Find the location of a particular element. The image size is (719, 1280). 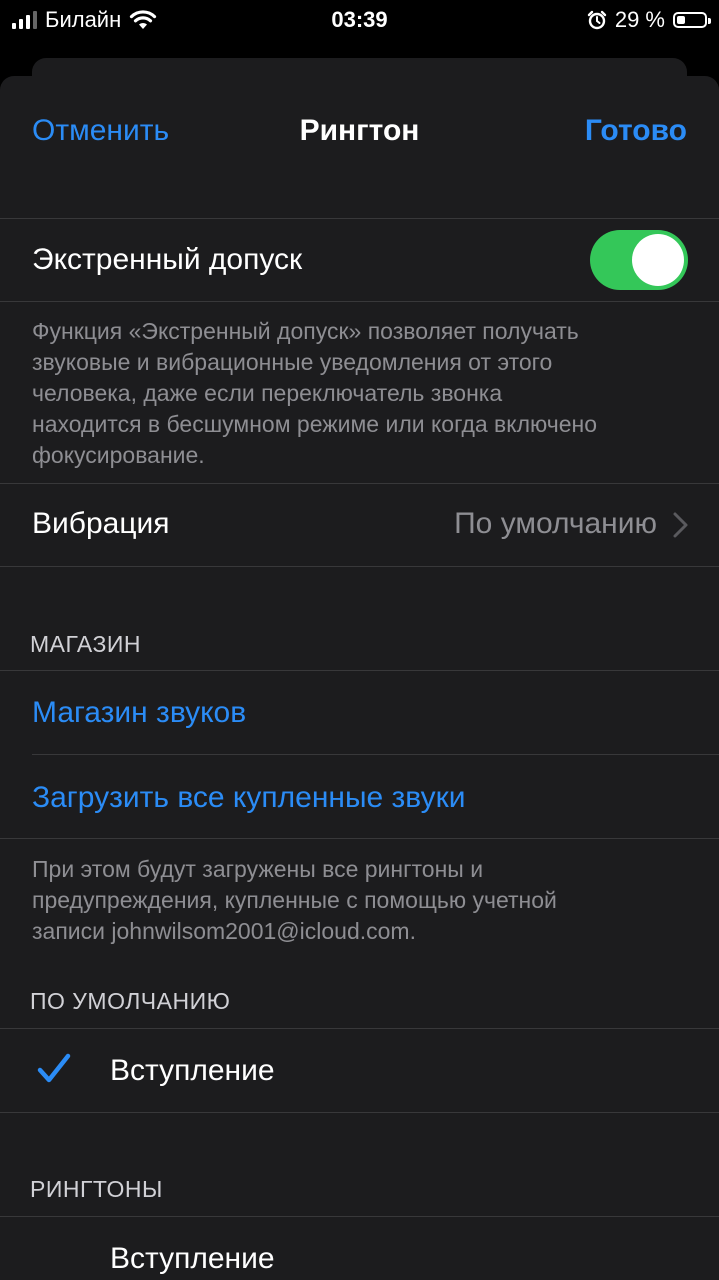

ringtone-label: Вступление is located at coordinates (192, 1258).